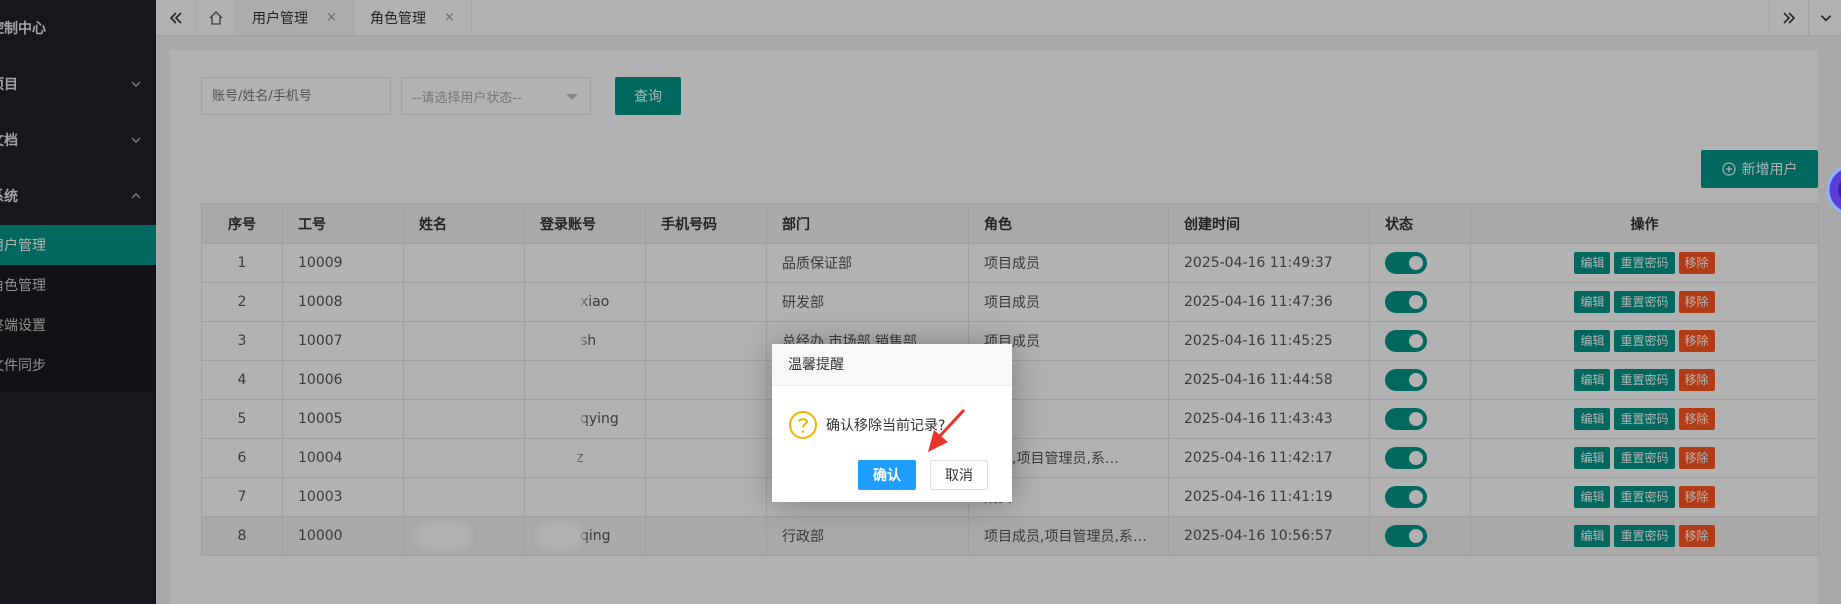 The height and width of the screenshot is (604, 1841). Describe the element at coordinates (887, 475) in the screenshot. I see `confirm-button: 确认` at that location.